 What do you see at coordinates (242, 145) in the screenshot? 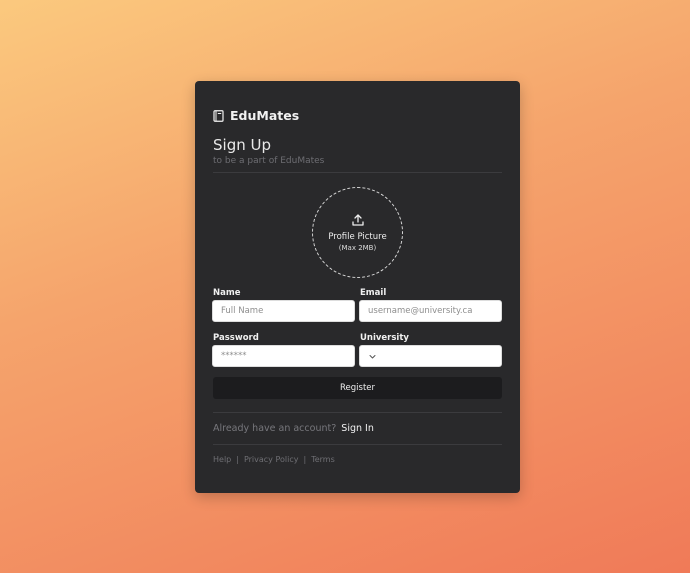
I see `page-title: Sign Up` at bounding box center [242, 145].